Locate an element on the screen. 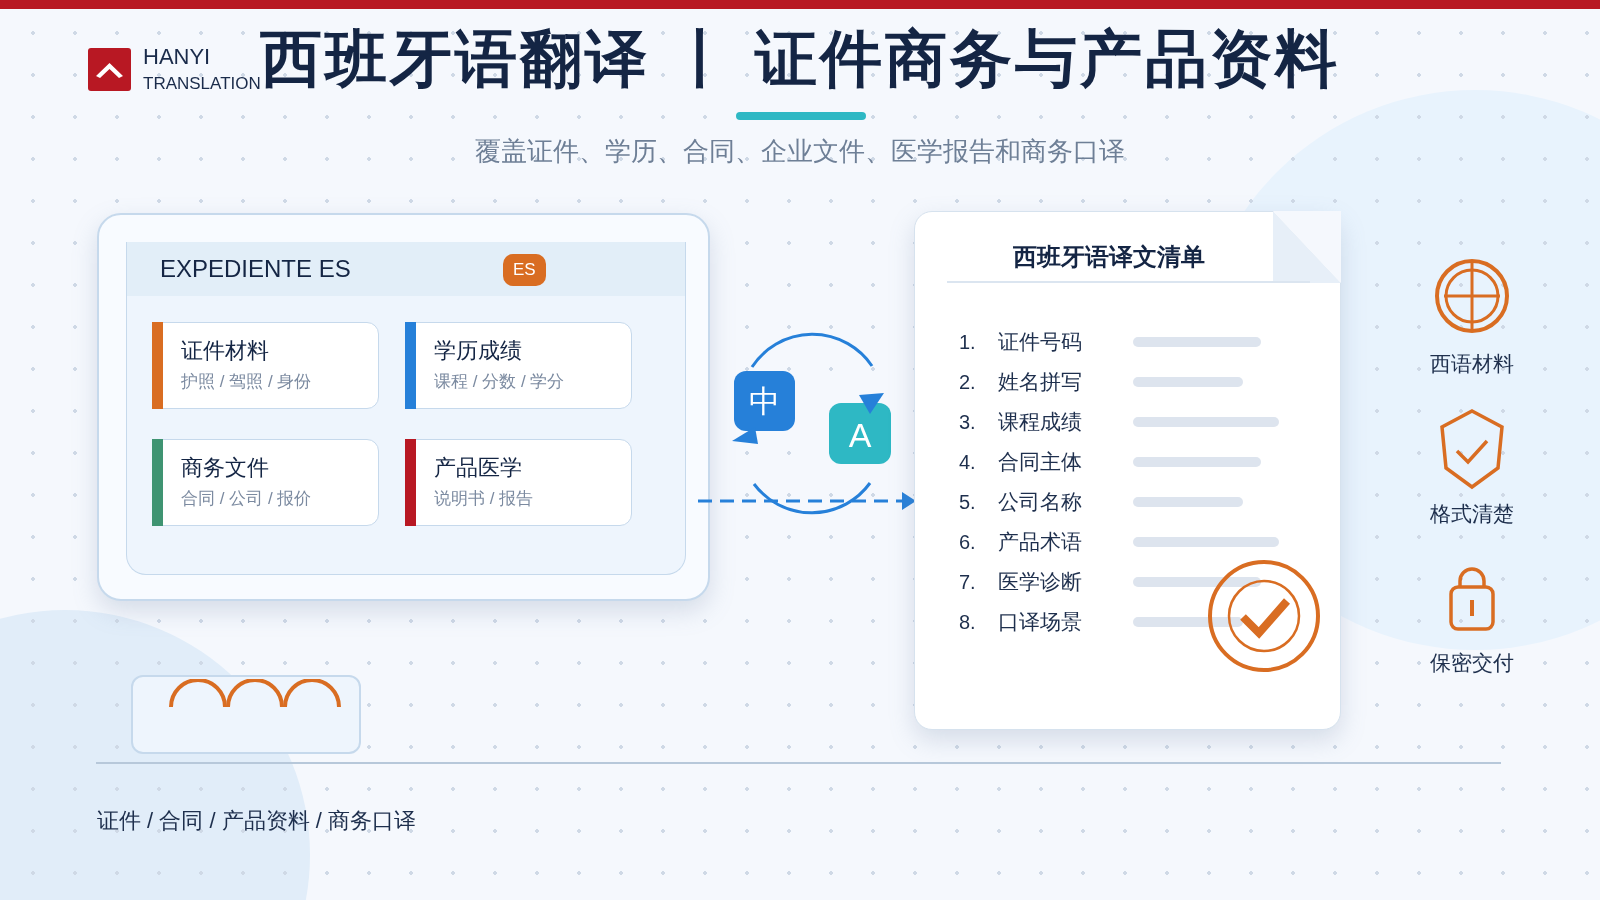 The width and height of the screenshot is (1600, 900). category-subtitle: 课程 / 分数 / 学分 is located at coordinates (500, 381).